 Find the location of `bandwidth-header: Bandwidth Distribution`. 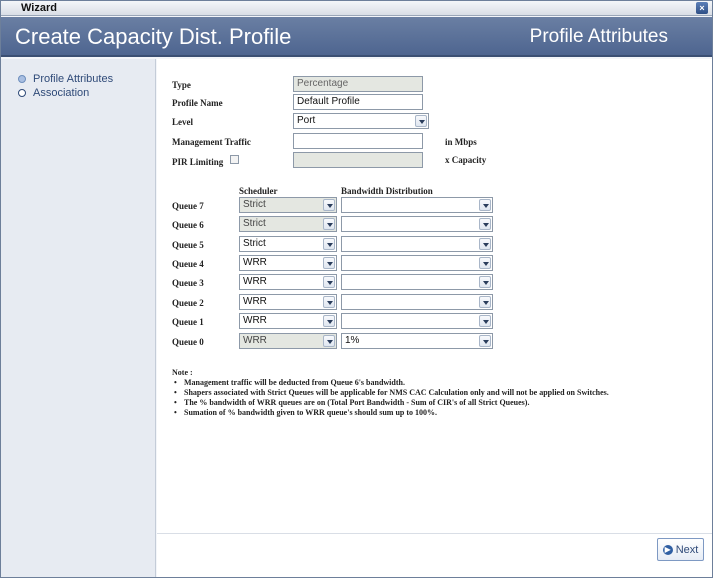

bandwidth-header: Bandwidth Distribution is located at coordinates (387, 191).